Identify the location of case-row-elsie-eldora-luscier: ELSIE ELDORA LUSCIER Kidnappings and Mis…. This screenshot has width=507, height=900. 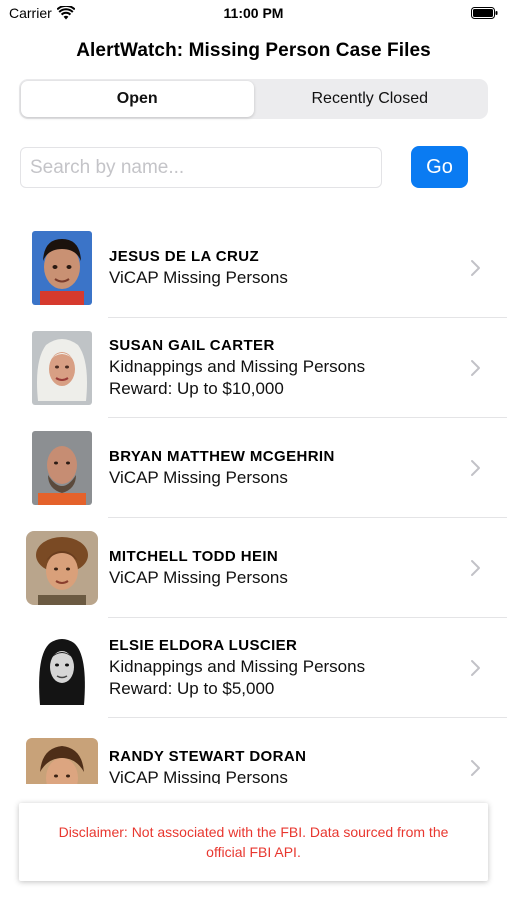
(253, 668).